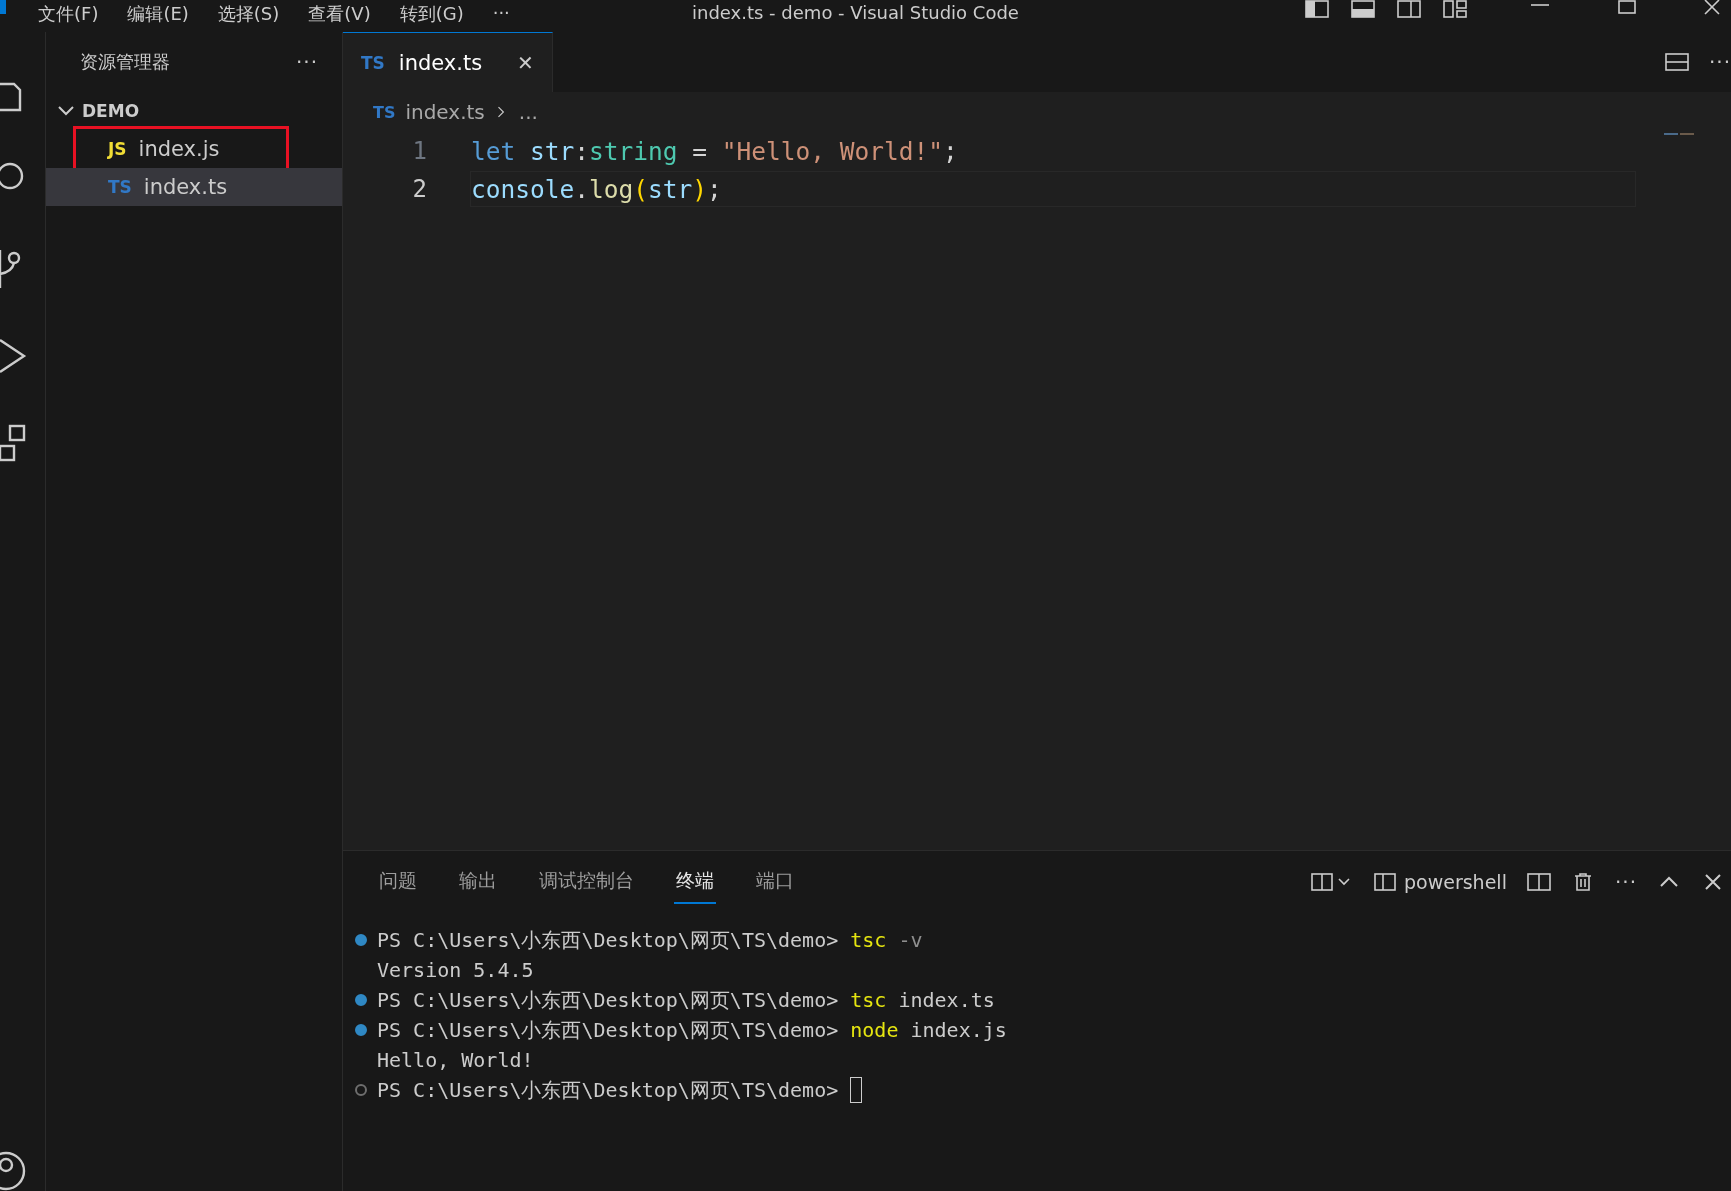  Describe the element at coordinates (1317, 9) in the screenshot. I see `sidebar-toggle-icon` at that location.